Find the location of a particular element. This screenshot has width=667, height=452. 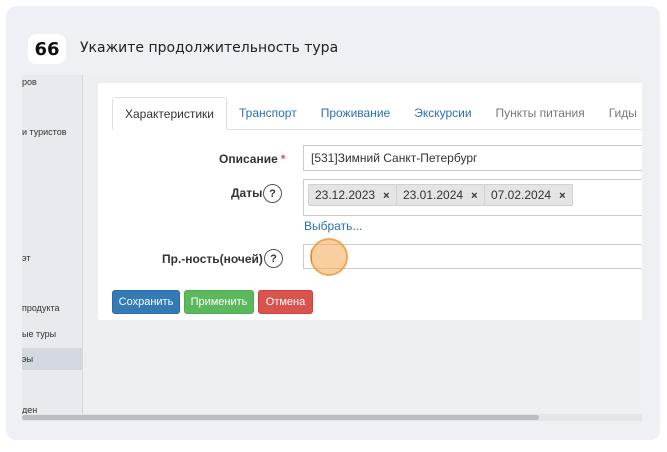

description-input: [531]Зимний Санкт-Петербург is located at coordinates (472, 158).